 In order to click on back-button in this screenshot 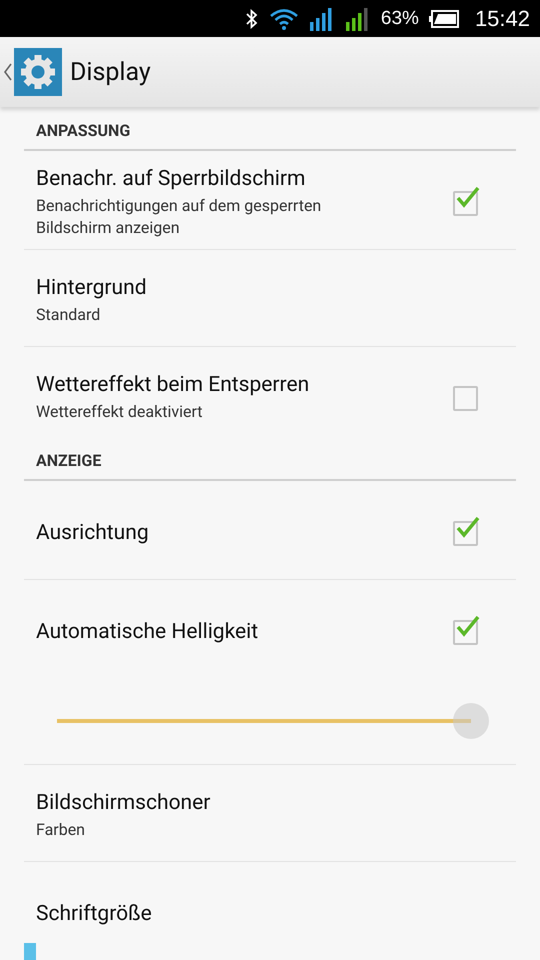, I will do `click(33, 72)`.